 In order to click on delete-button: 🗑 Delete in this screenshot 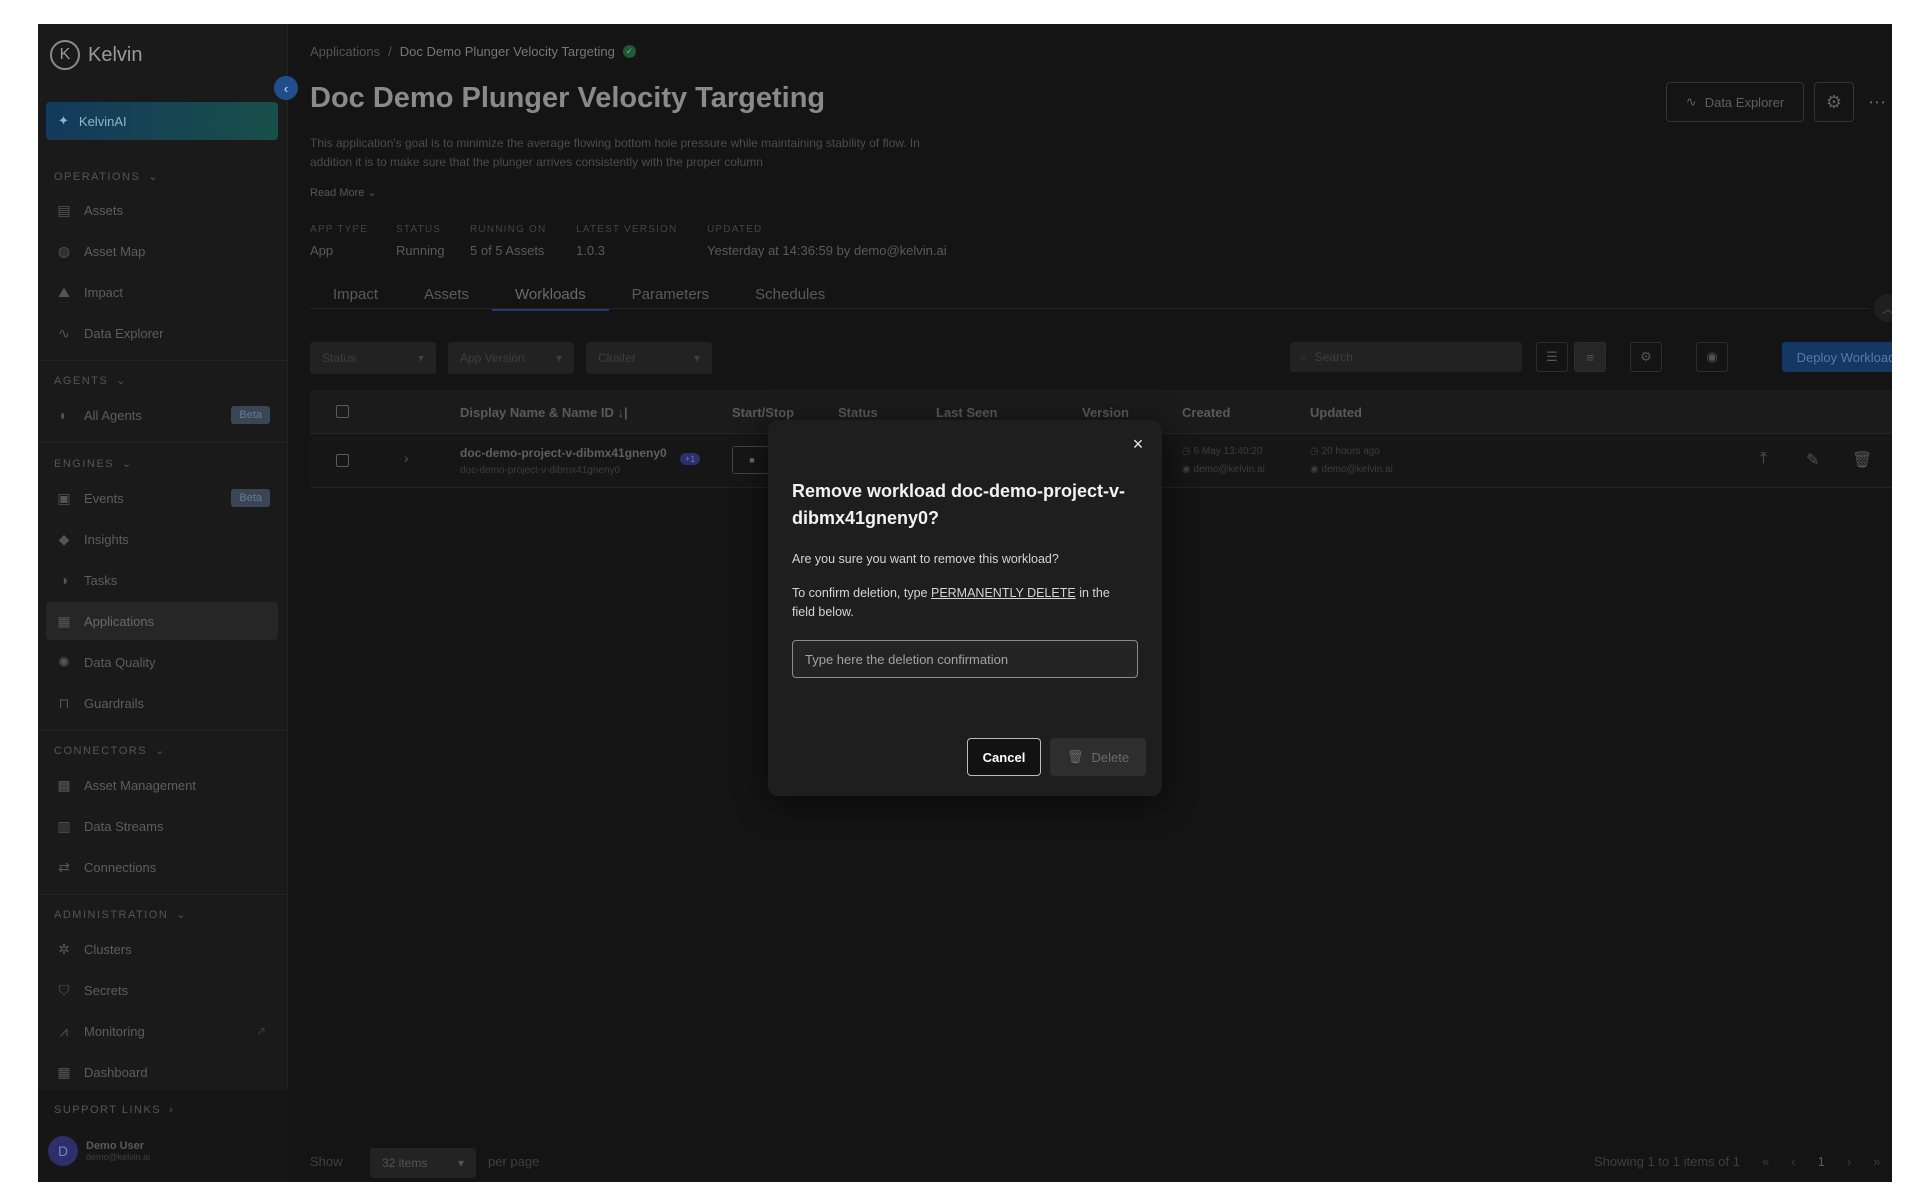, I will do `click(1098, 757)`.